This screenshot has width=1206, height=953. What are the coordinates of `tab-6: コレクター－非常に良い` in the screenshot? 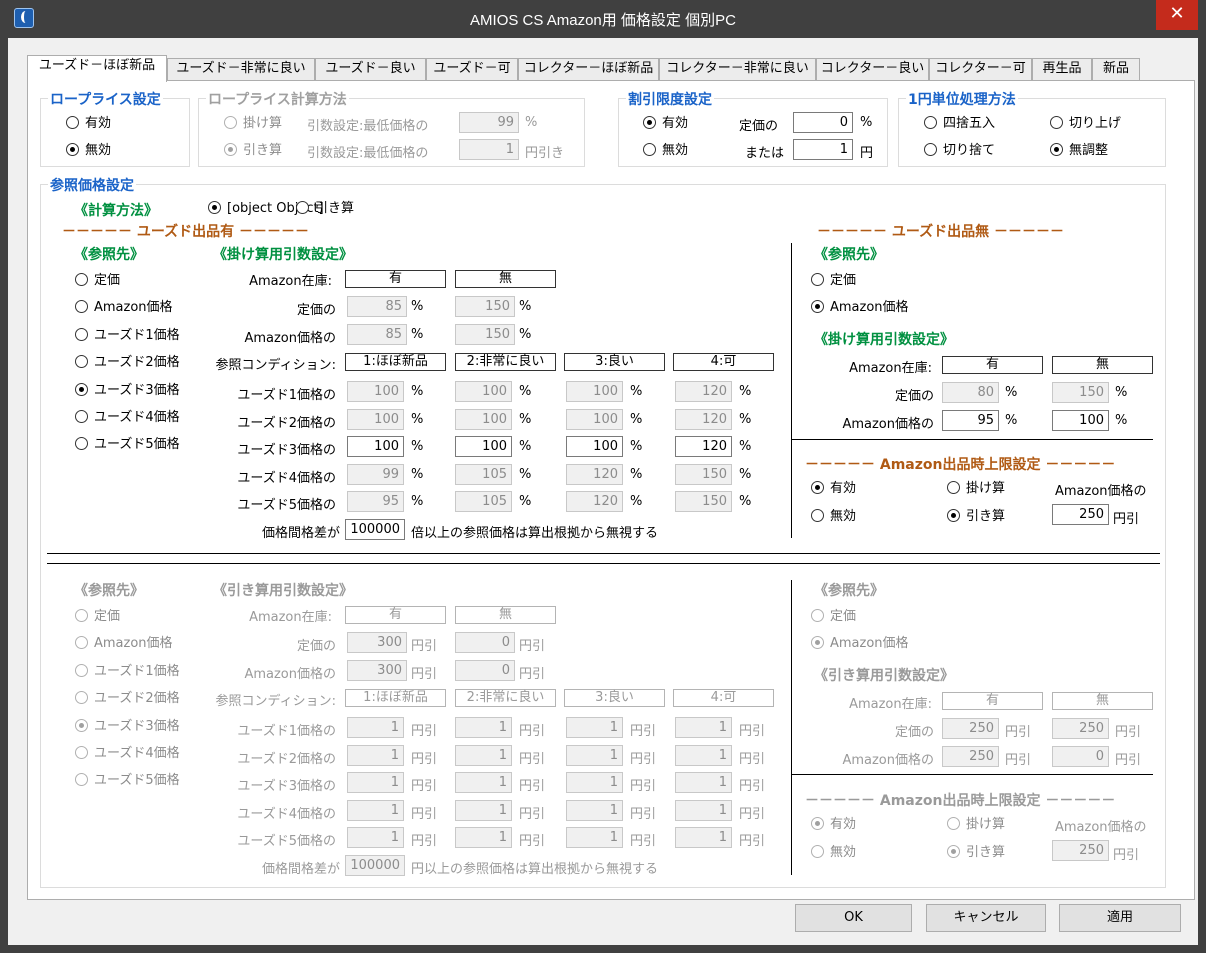 It's located at (737, 69).